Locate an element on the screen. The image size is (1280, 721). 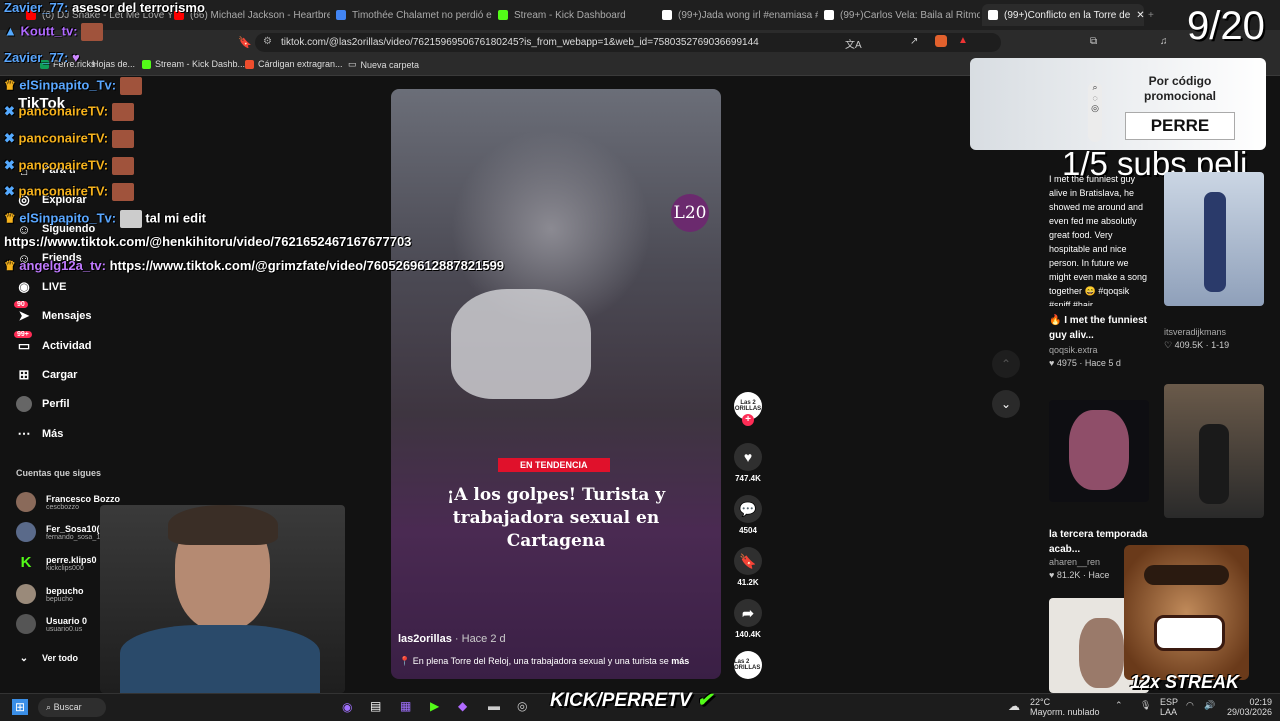
message-icon: ➤ 90 is located at coordinates (23, 312).